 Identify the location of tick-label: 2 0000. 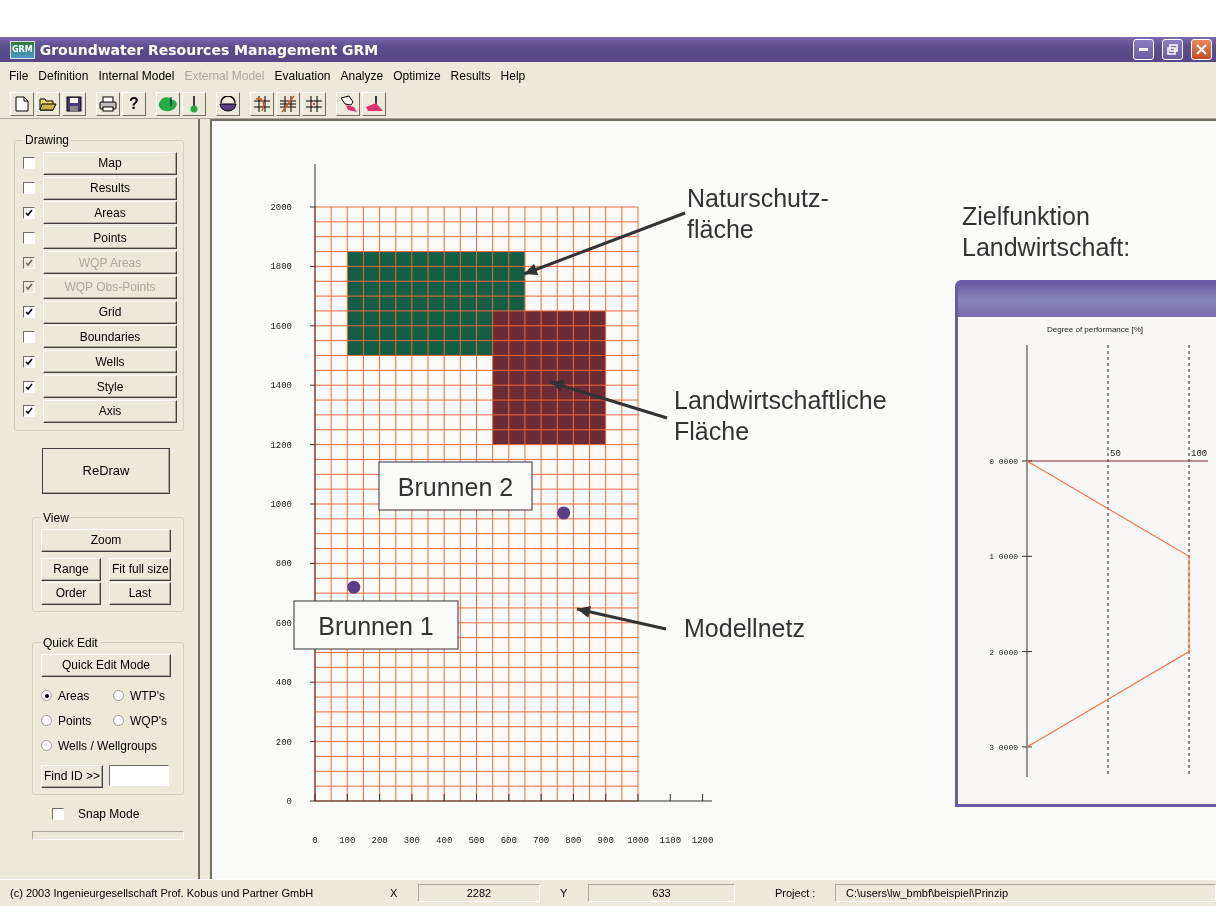
(1003, 652).